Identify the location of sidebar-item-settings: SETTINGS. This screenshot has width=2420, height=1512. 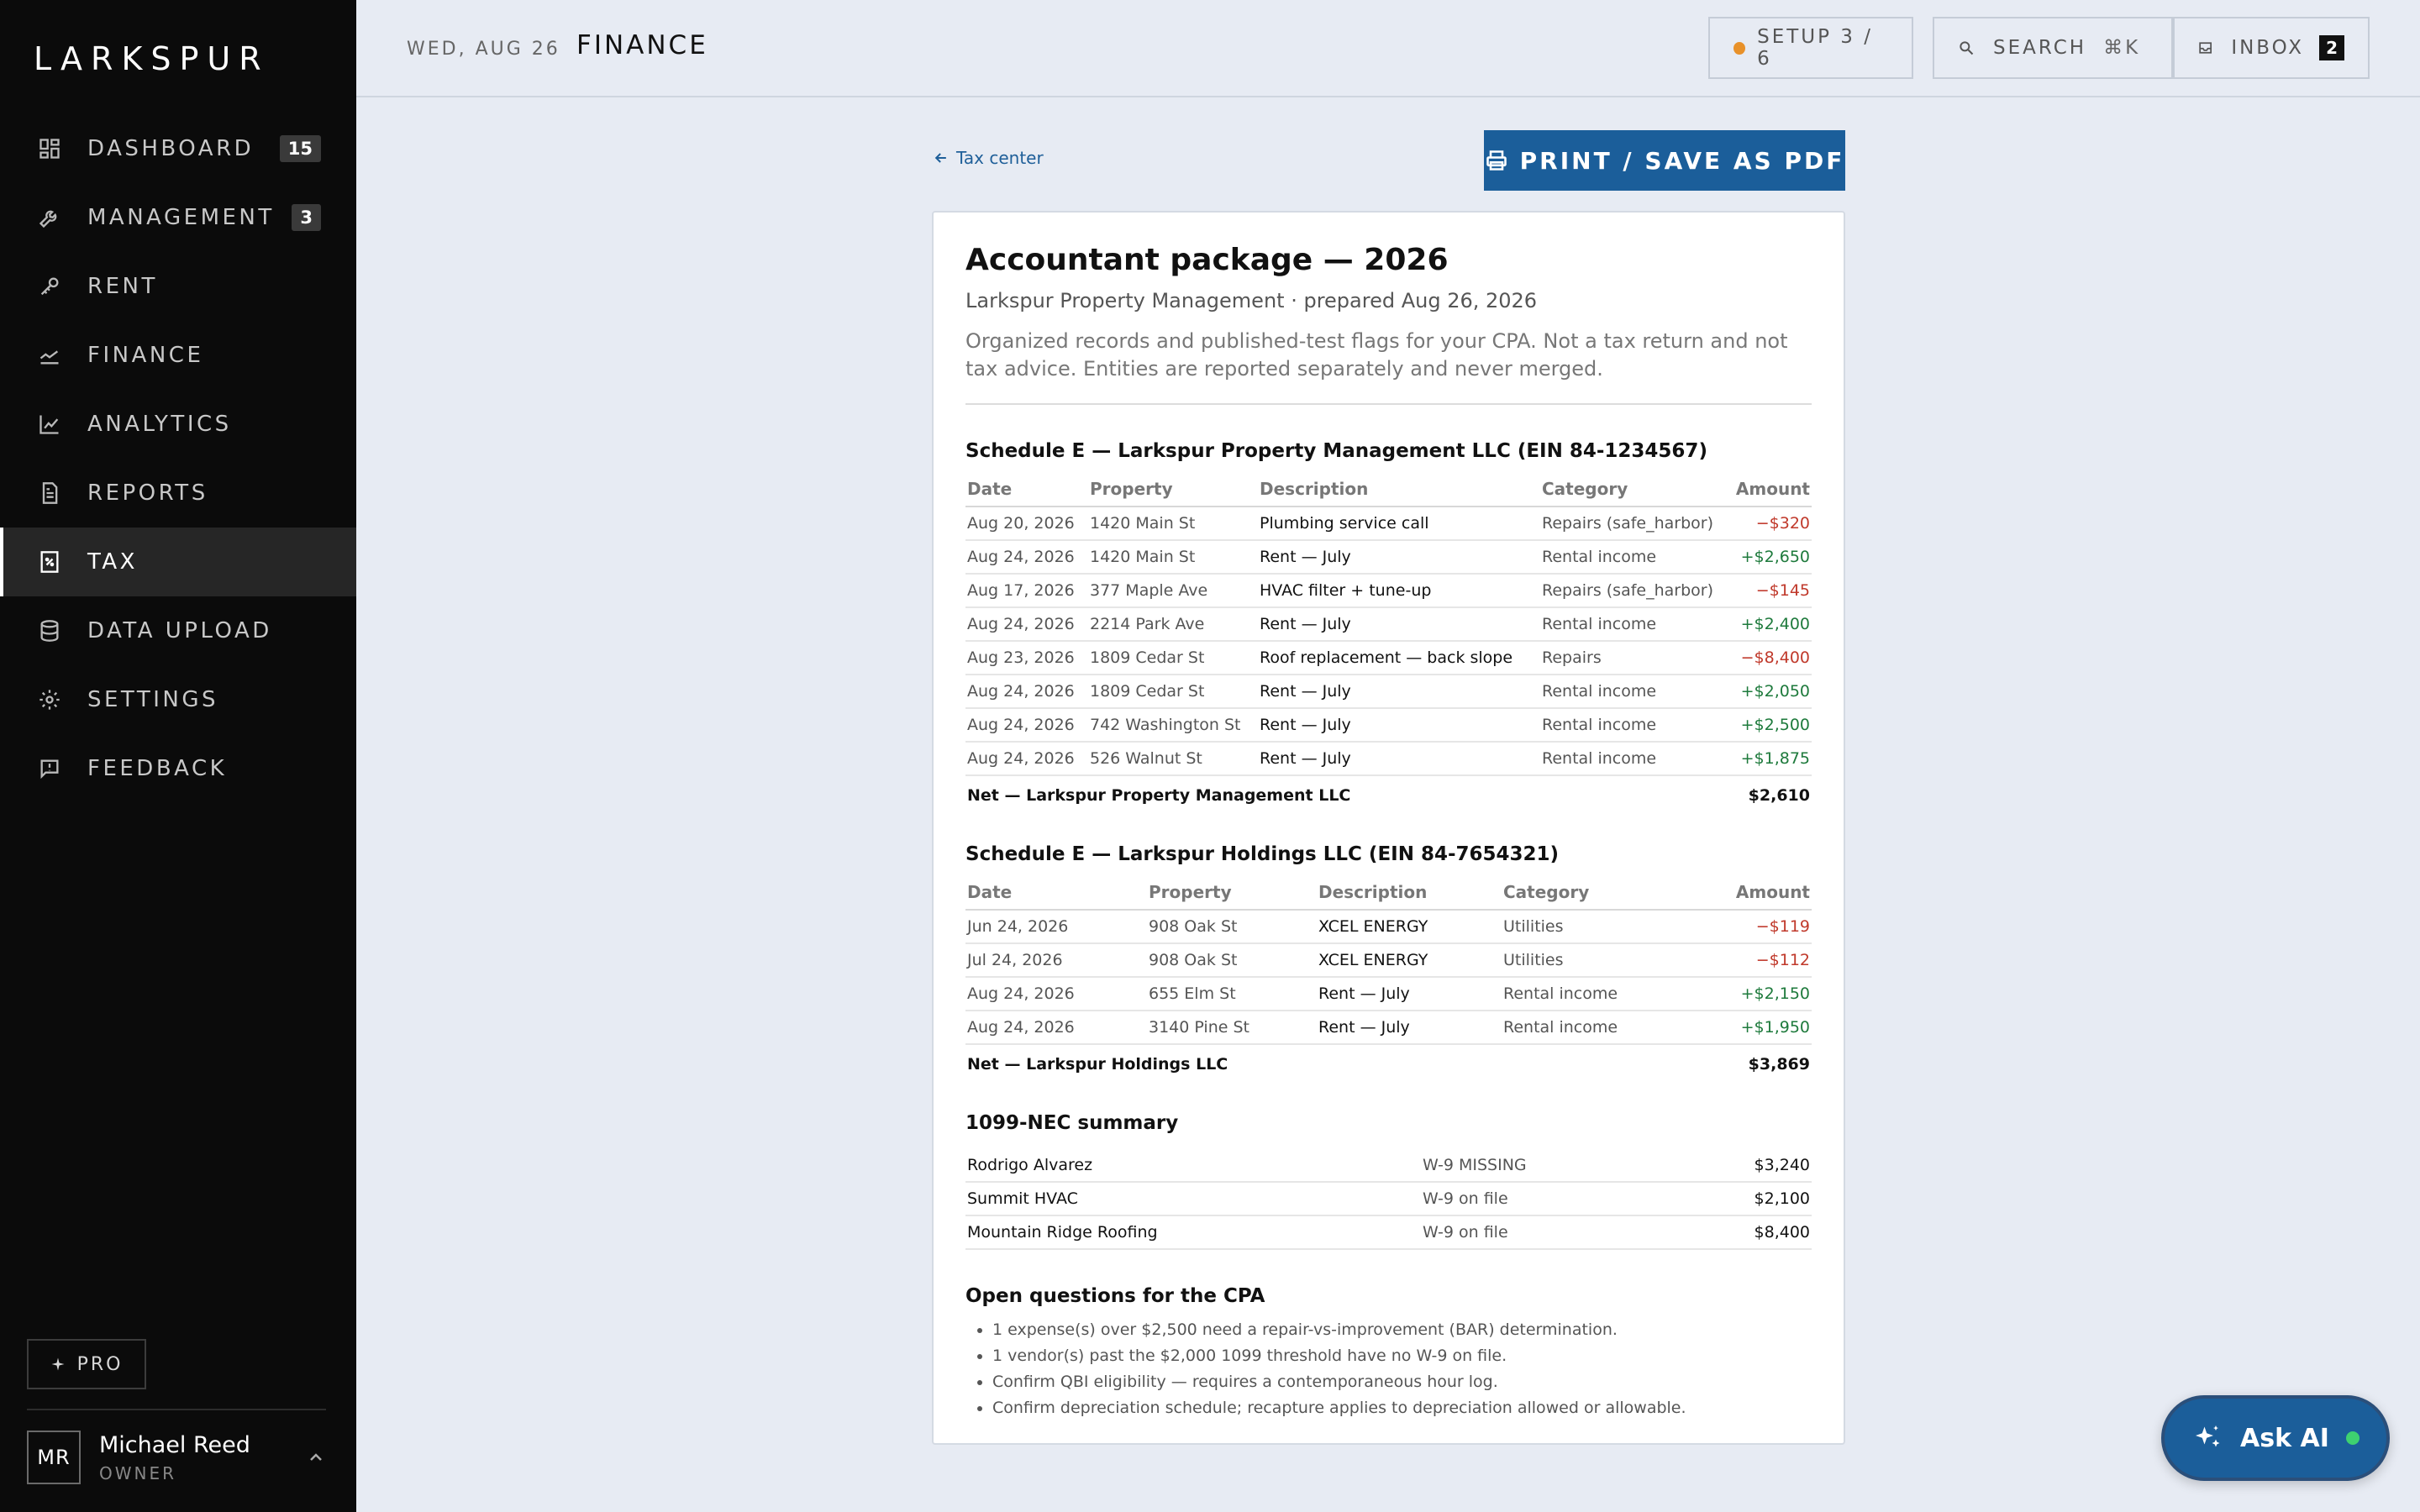
(178, 699).